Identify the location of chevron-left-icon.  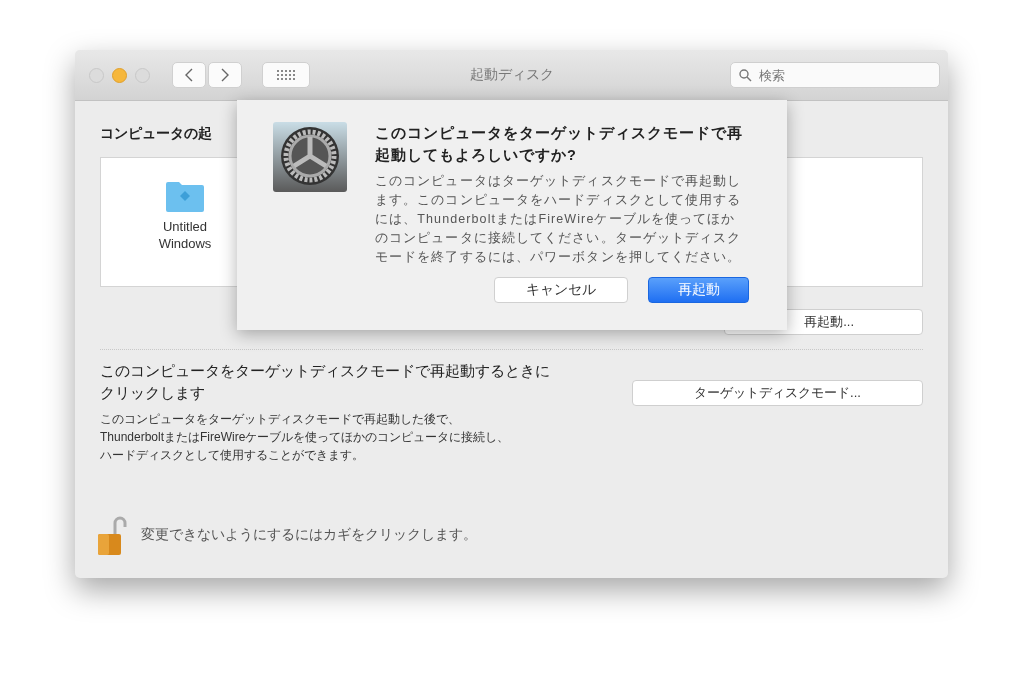
(189, 75).